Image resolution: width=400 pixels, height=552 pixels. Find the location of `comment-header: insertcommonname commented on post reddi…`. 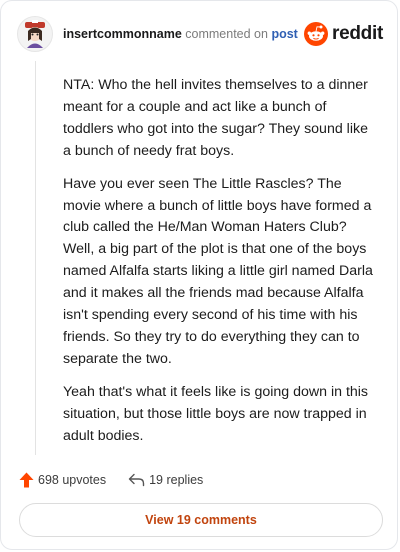

comment-header: insertcommonname commented on post reddi… is located at coordinates (200, 34).